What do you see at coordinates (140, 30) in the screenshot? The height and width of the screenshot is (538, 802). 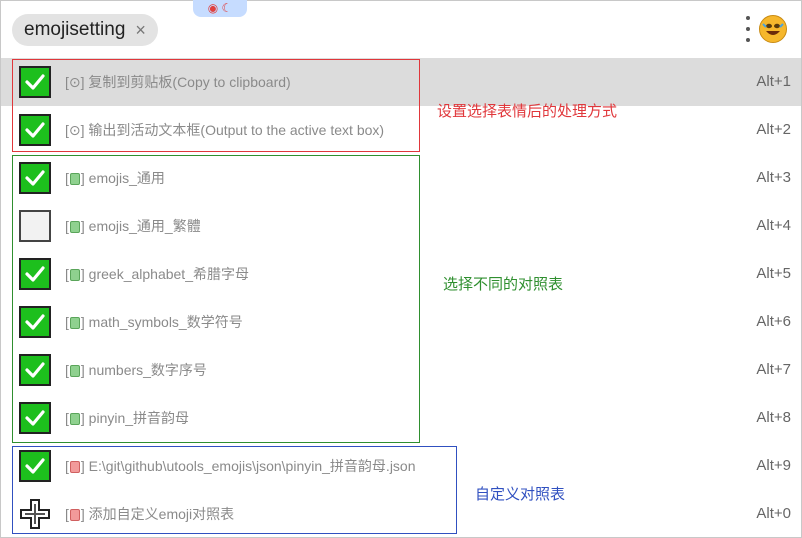 I see `close-icon: ×` at bounding box center [140, 30].